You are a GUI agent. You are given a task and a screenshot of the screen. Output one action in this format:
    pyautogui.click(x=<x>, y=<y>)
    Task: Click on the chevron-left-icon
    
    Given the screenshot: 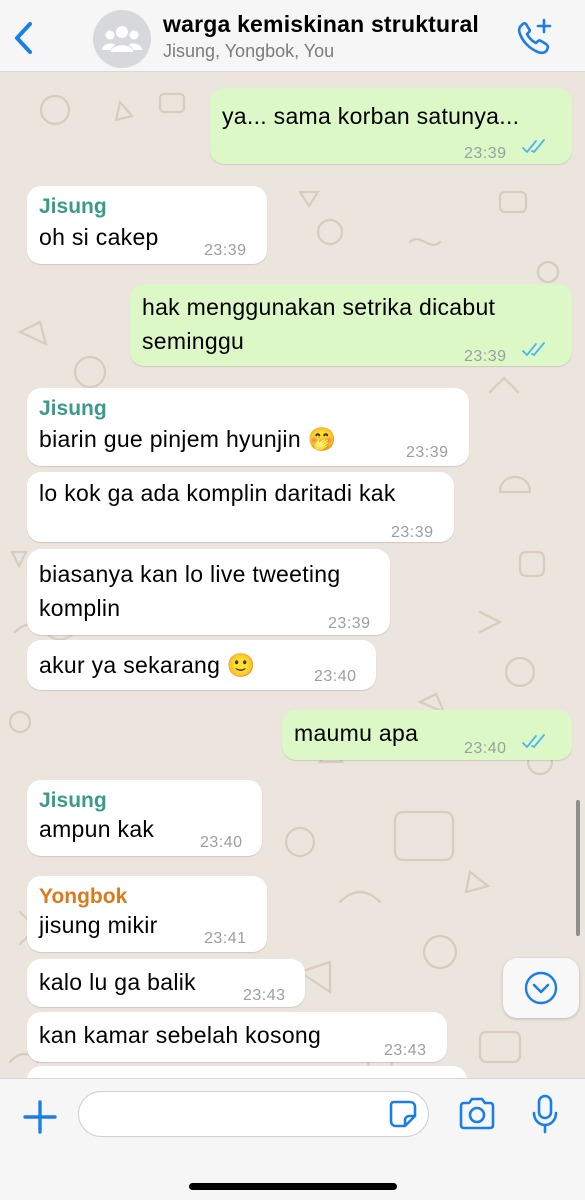 What is the action you would take?
    pyautogui.click(x=23, y=38)
    